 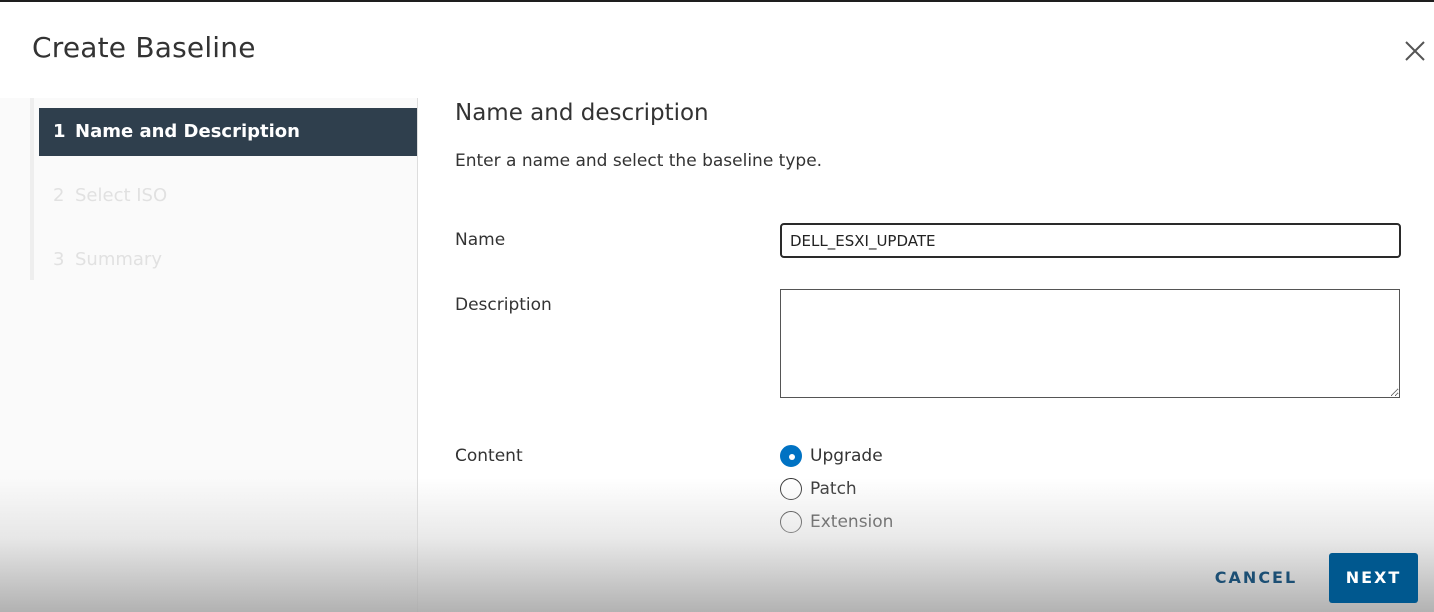 I want to click on close-button, so click(x=1415, y=51).